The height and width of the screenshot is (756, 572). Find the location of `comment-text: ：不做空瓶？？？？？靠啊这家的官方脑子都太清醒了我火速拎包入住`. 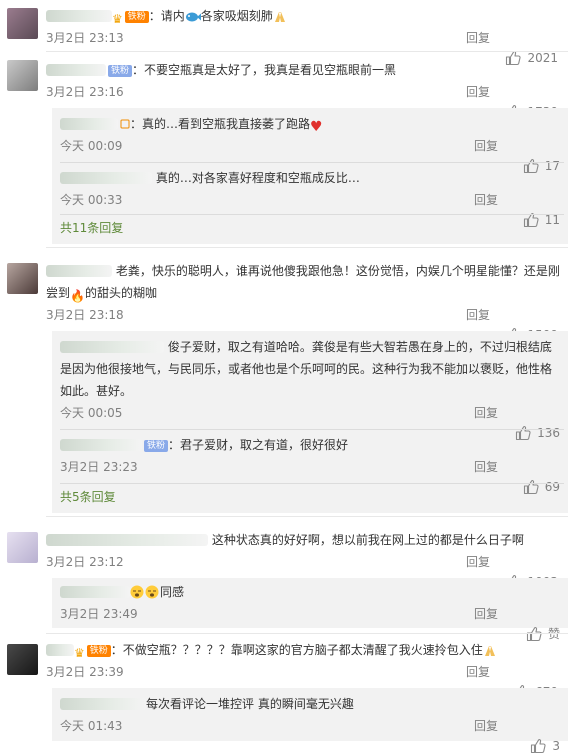

comment-text: ：不做空瓶？？？？？靠啊这家的官方脑子都太清醒了我火速拎包入住 is located at coordinates (296, 650).